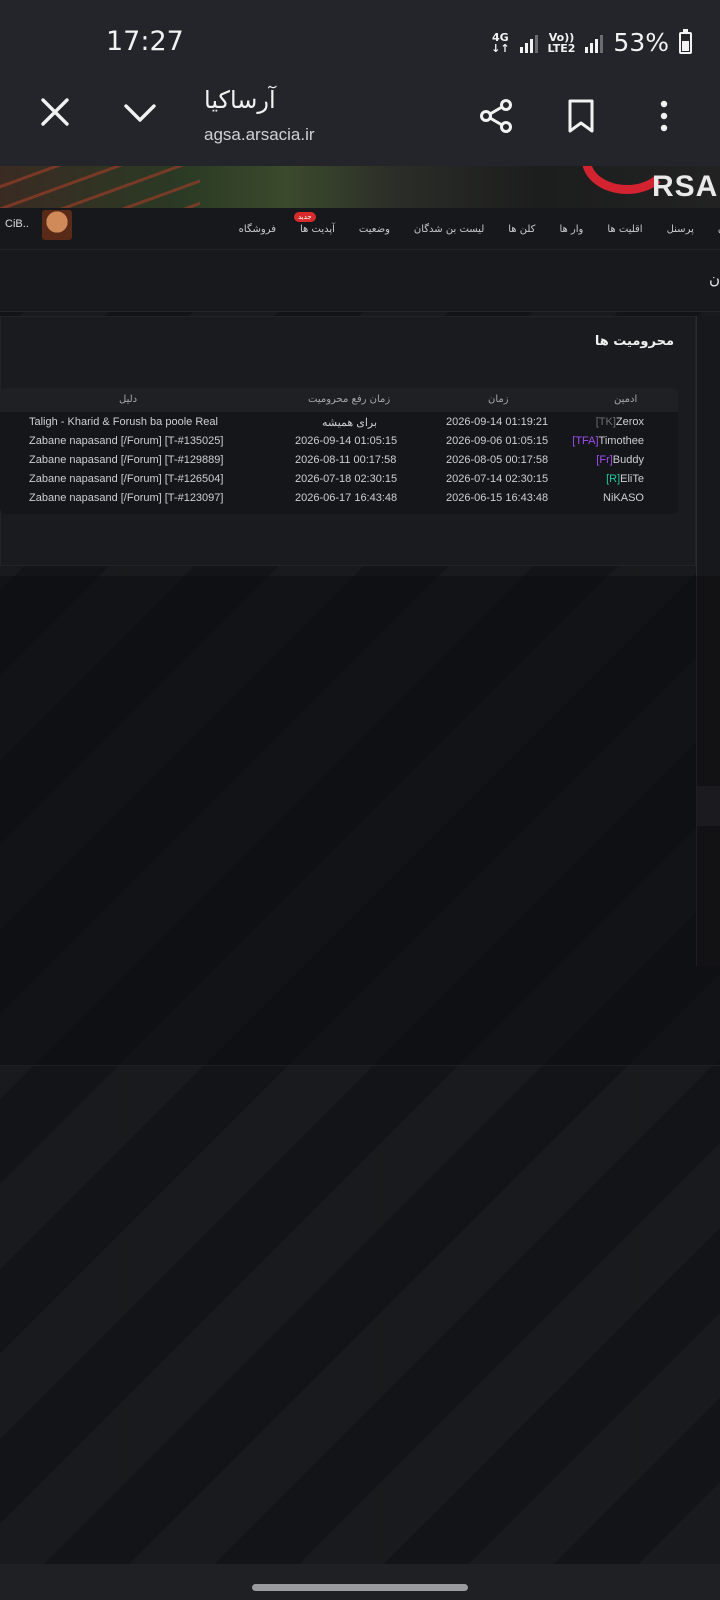 This screenshot has height=1600, width=720. Describe the element at coordinates (581, 116) in the screenshot. I see `bookmark-icon` at that location.